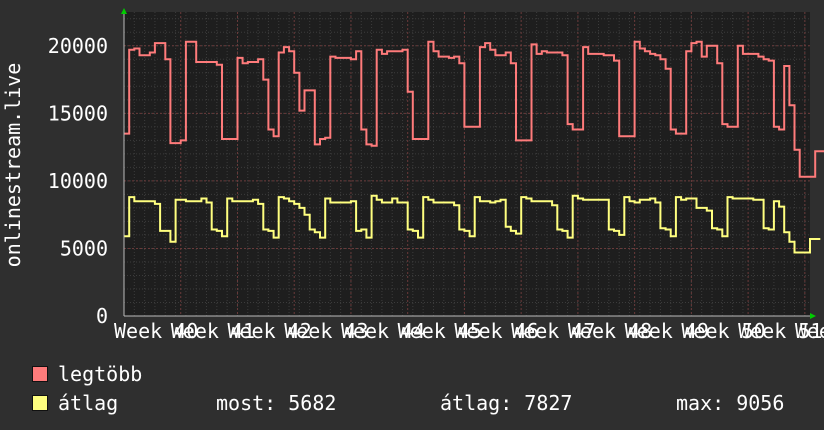 This screenshot has width=824, height=430. Describe the element at coordinates (78, 113) in the screenshot. I see `y-tick-label: 15000` at that location.